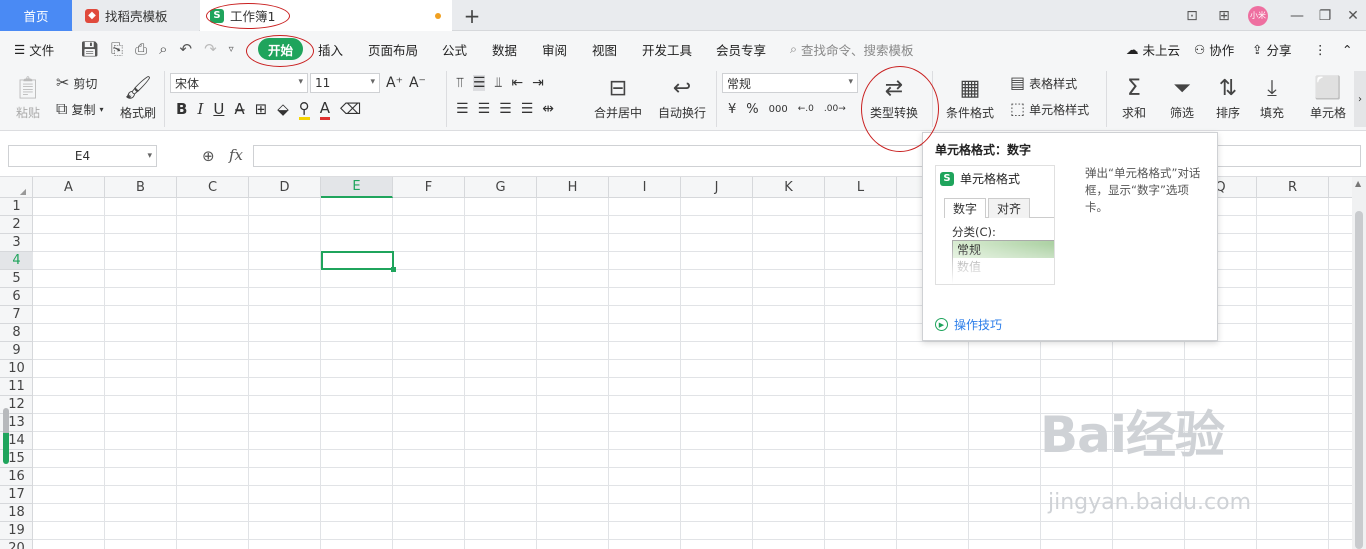 The width and height of the screenshot is (1366, 549). What do you see at coordinates (835, 109) in the screenshot?
I see `decrease-decimal-icon: .00→` at bounding box center [835, 109].